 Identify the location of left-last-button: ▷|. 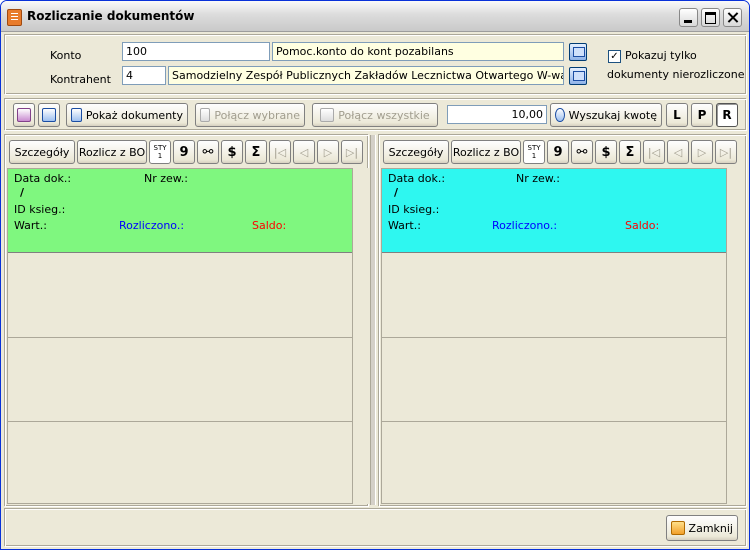
(352, 152).